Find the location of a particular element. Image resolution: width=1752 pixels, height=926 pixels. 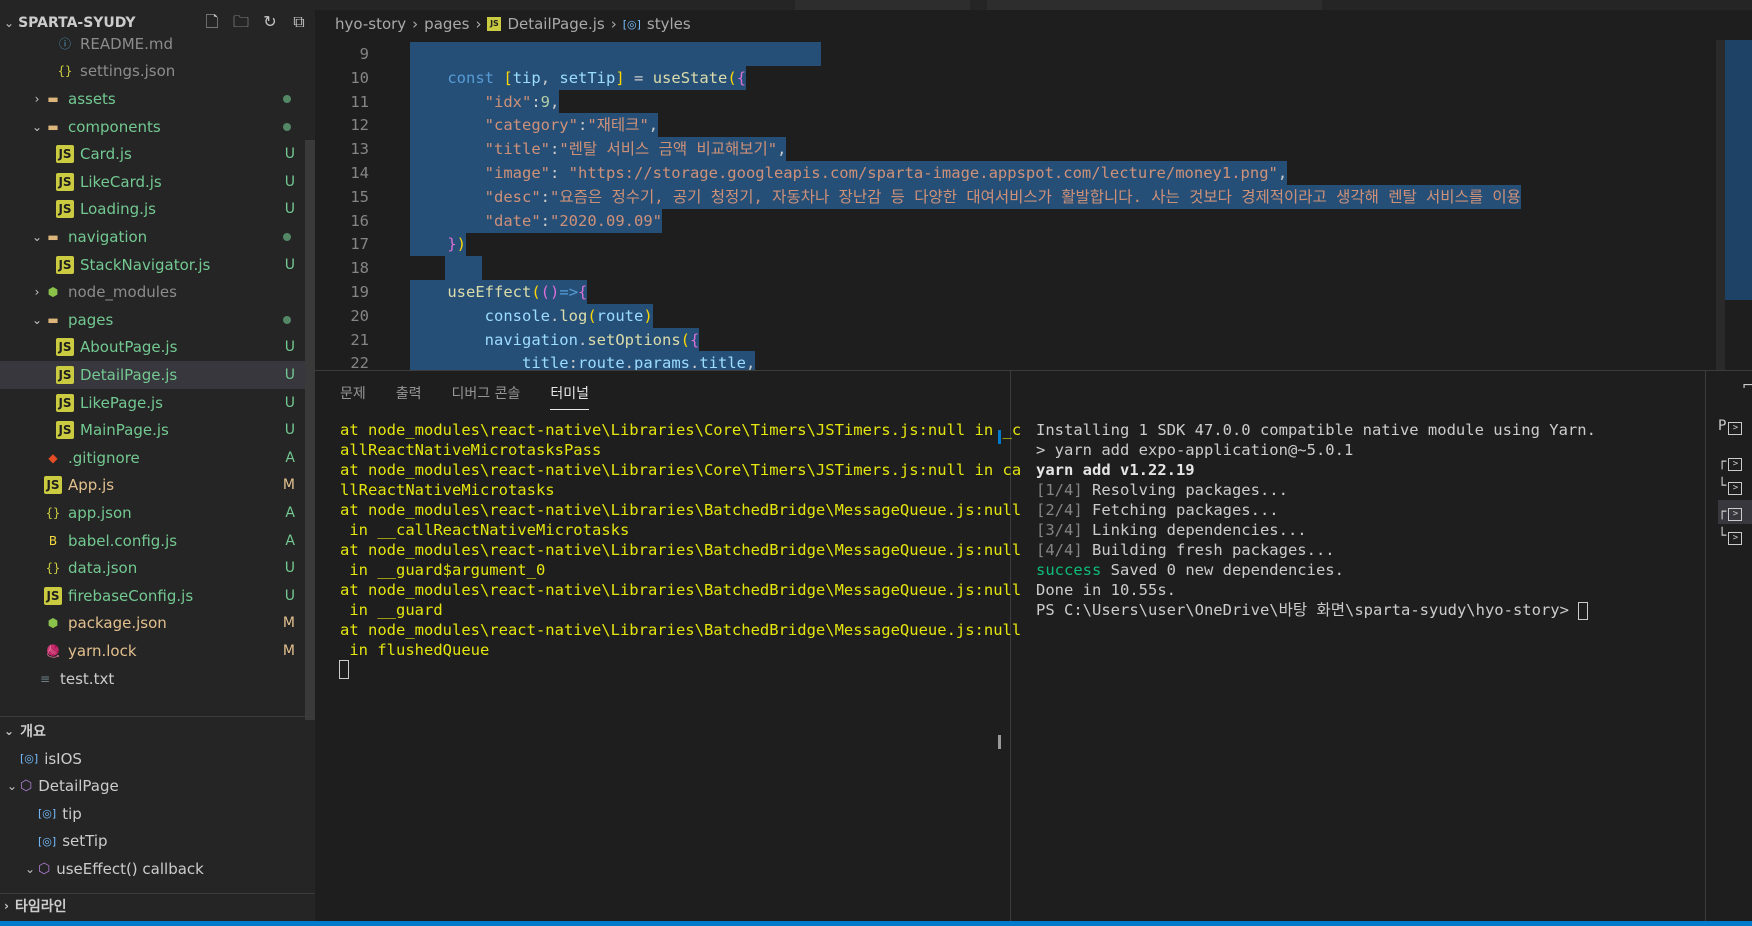

breadcrumb-file: DetailPage.js is located at coordinates (555, 24).